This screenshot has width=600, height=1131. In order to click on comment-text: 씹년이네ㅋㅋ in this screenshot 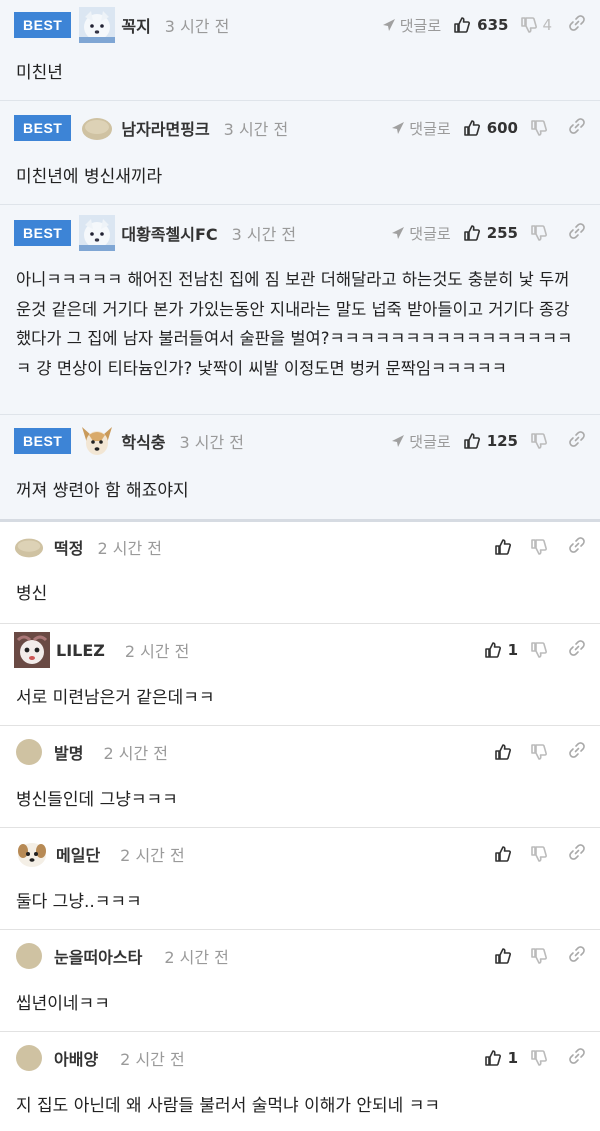, I will do `click(63, 1004)`.